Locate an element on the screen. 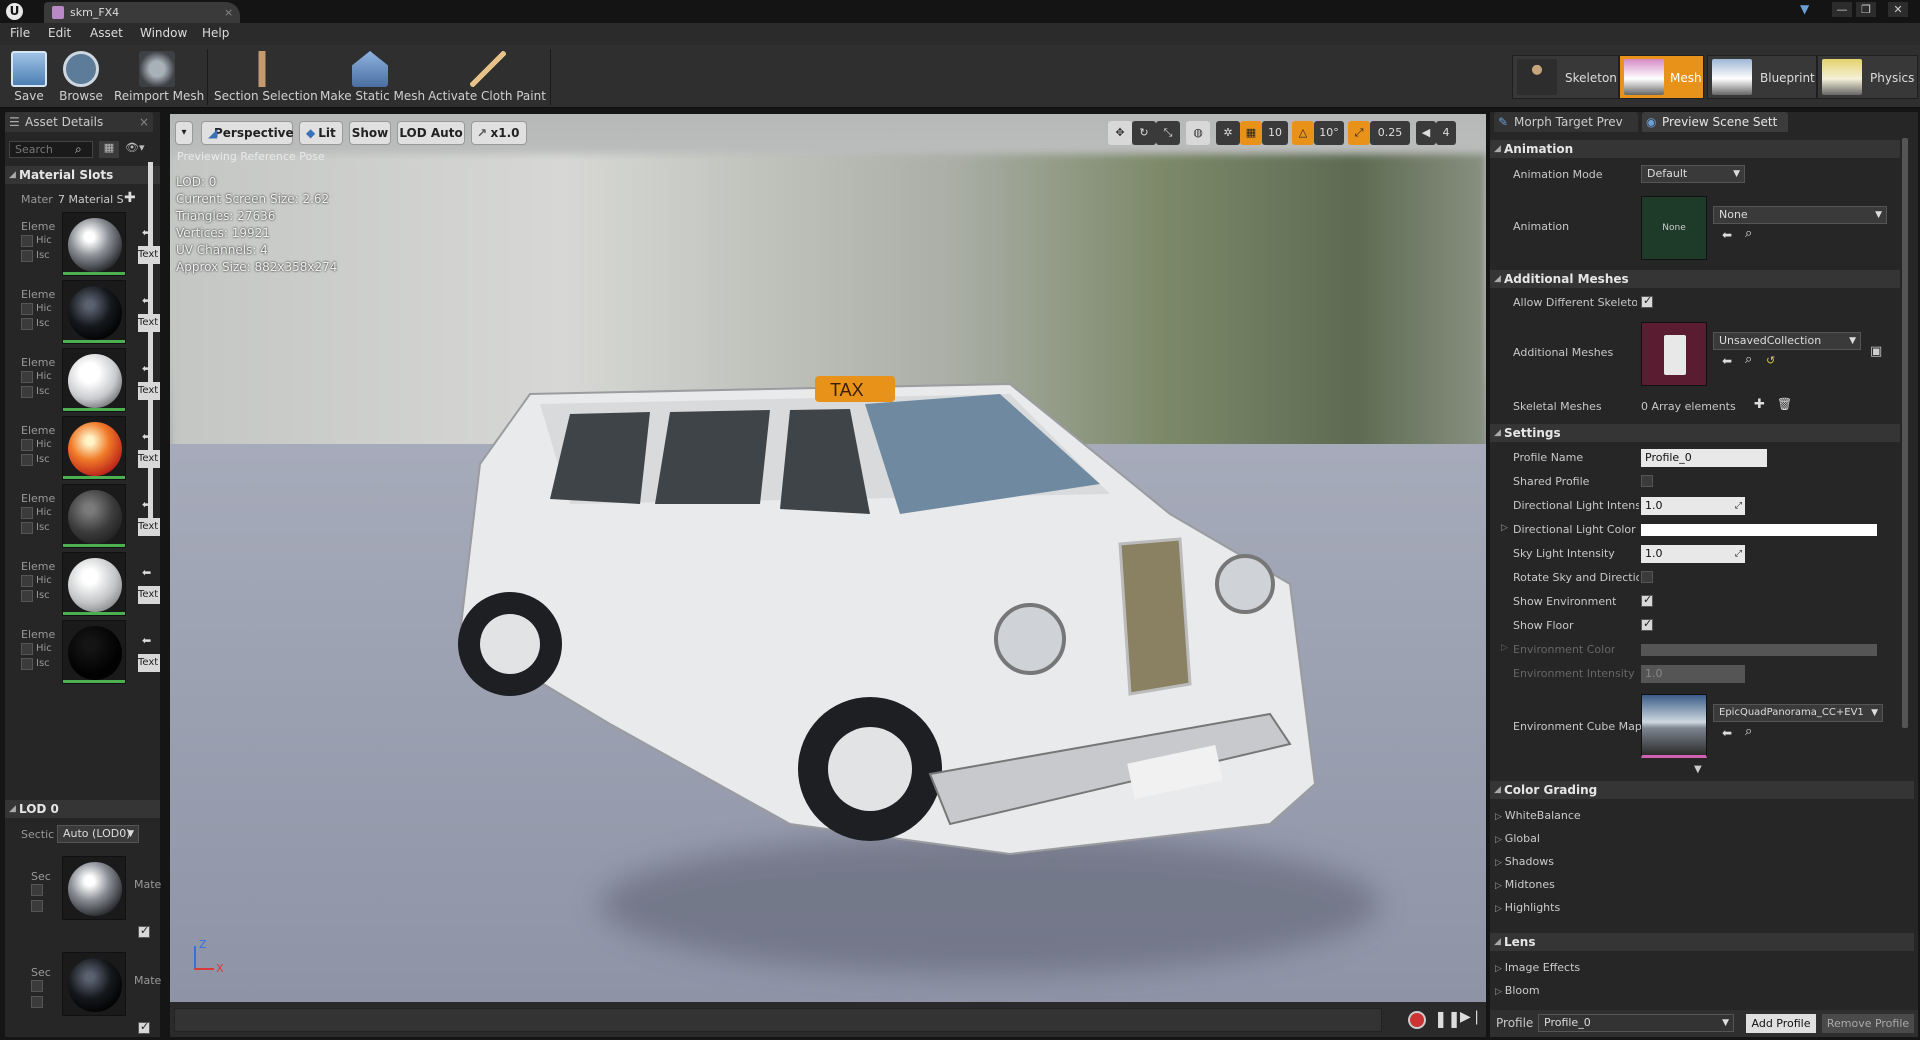  tab-morph-target-preview: ✎ Morph Target Prev is located at coordinates (1566, 122).